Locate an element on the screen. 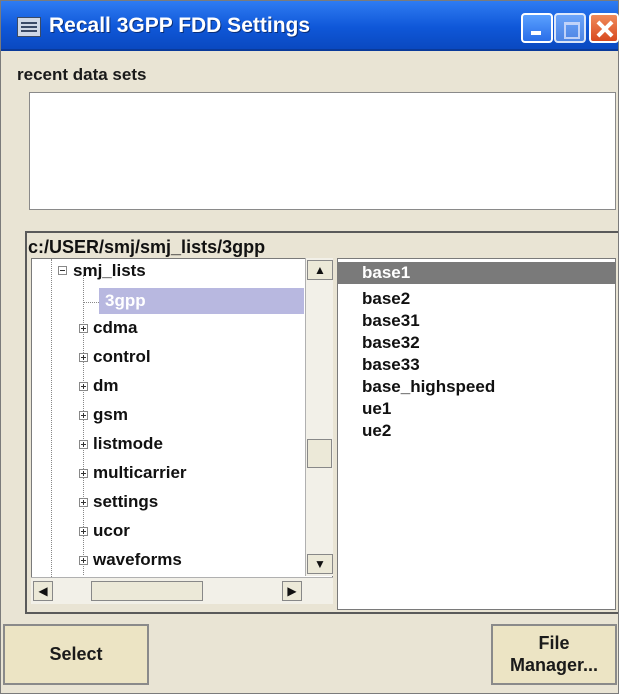 This screenshot has height=694, width=619. minimize-icon is located at coordinates (537, 28).